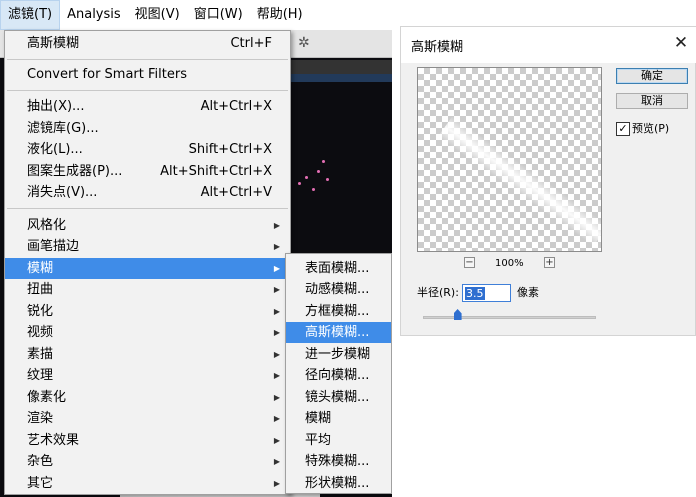 The width and height of the screenshot is (696, 497). I want to click on menu-window: 窗口(W), so click(218, 15).